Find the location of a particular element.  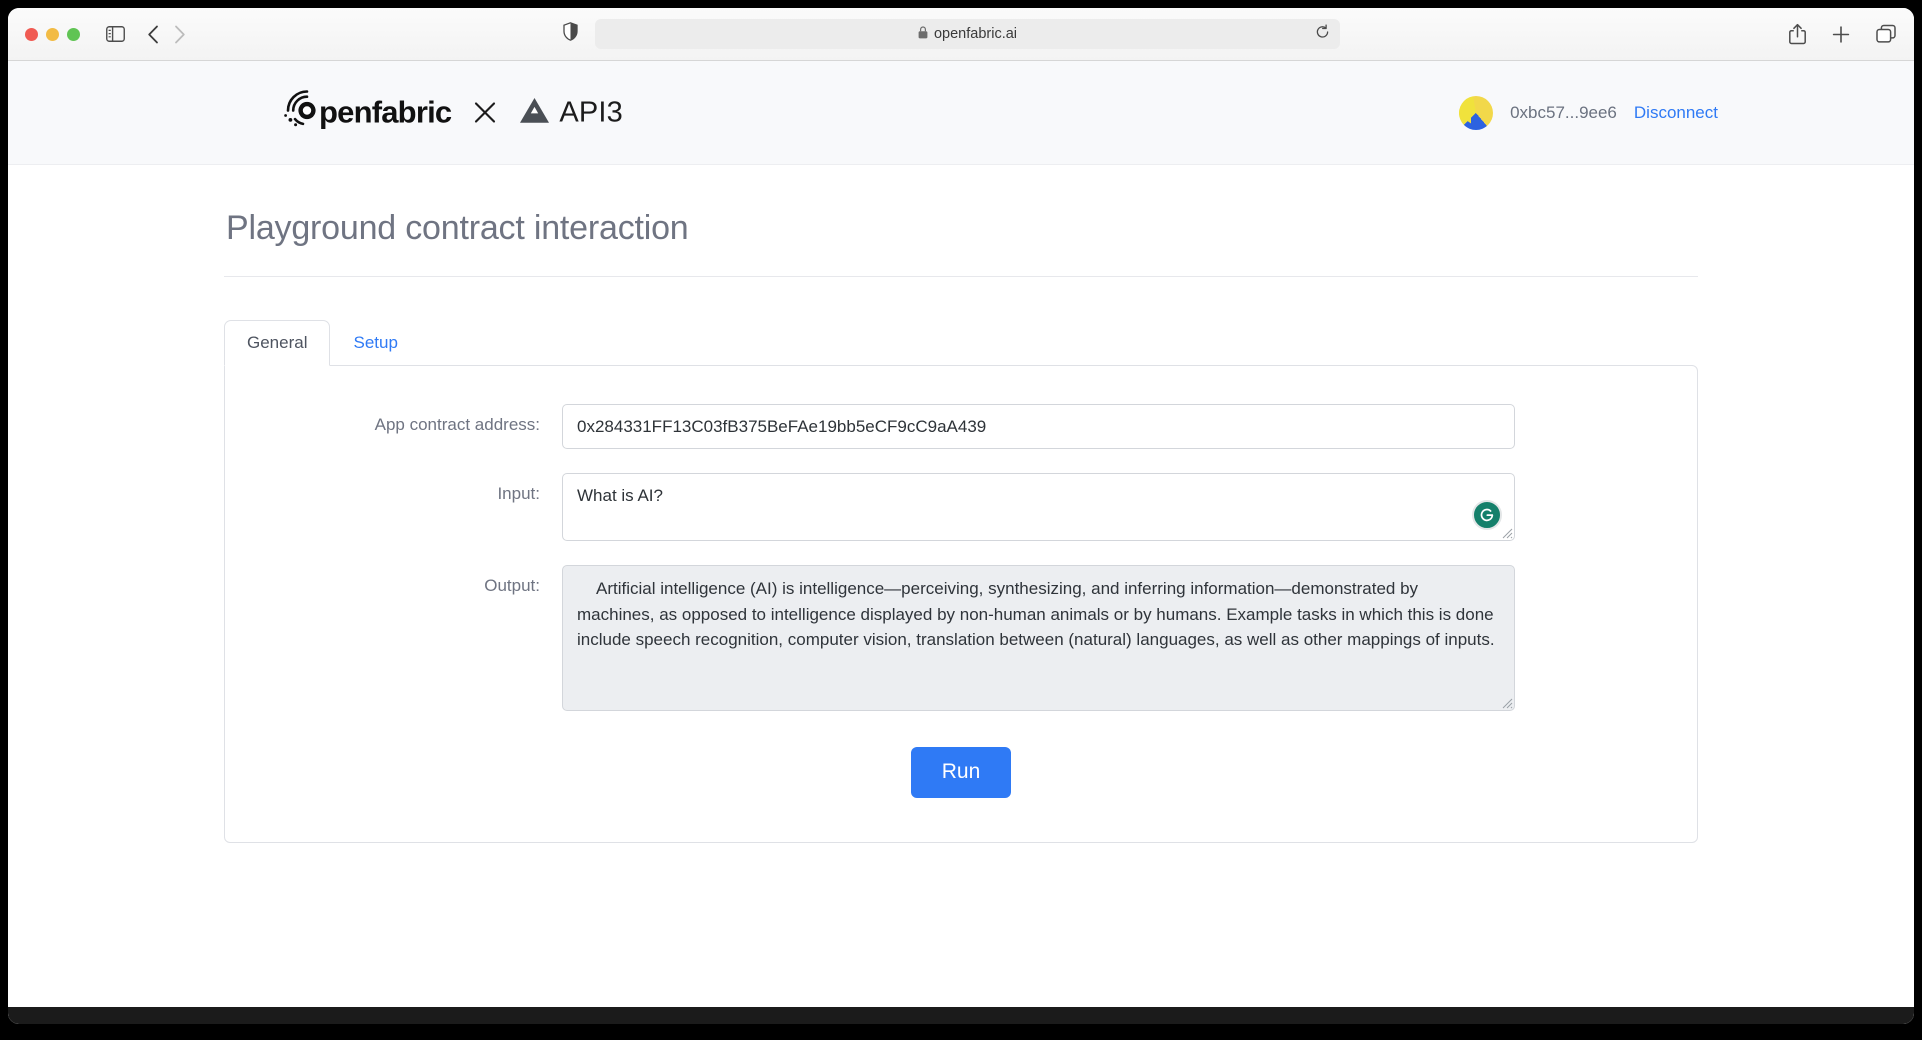

window-controls is located at coordinates (52, 34).